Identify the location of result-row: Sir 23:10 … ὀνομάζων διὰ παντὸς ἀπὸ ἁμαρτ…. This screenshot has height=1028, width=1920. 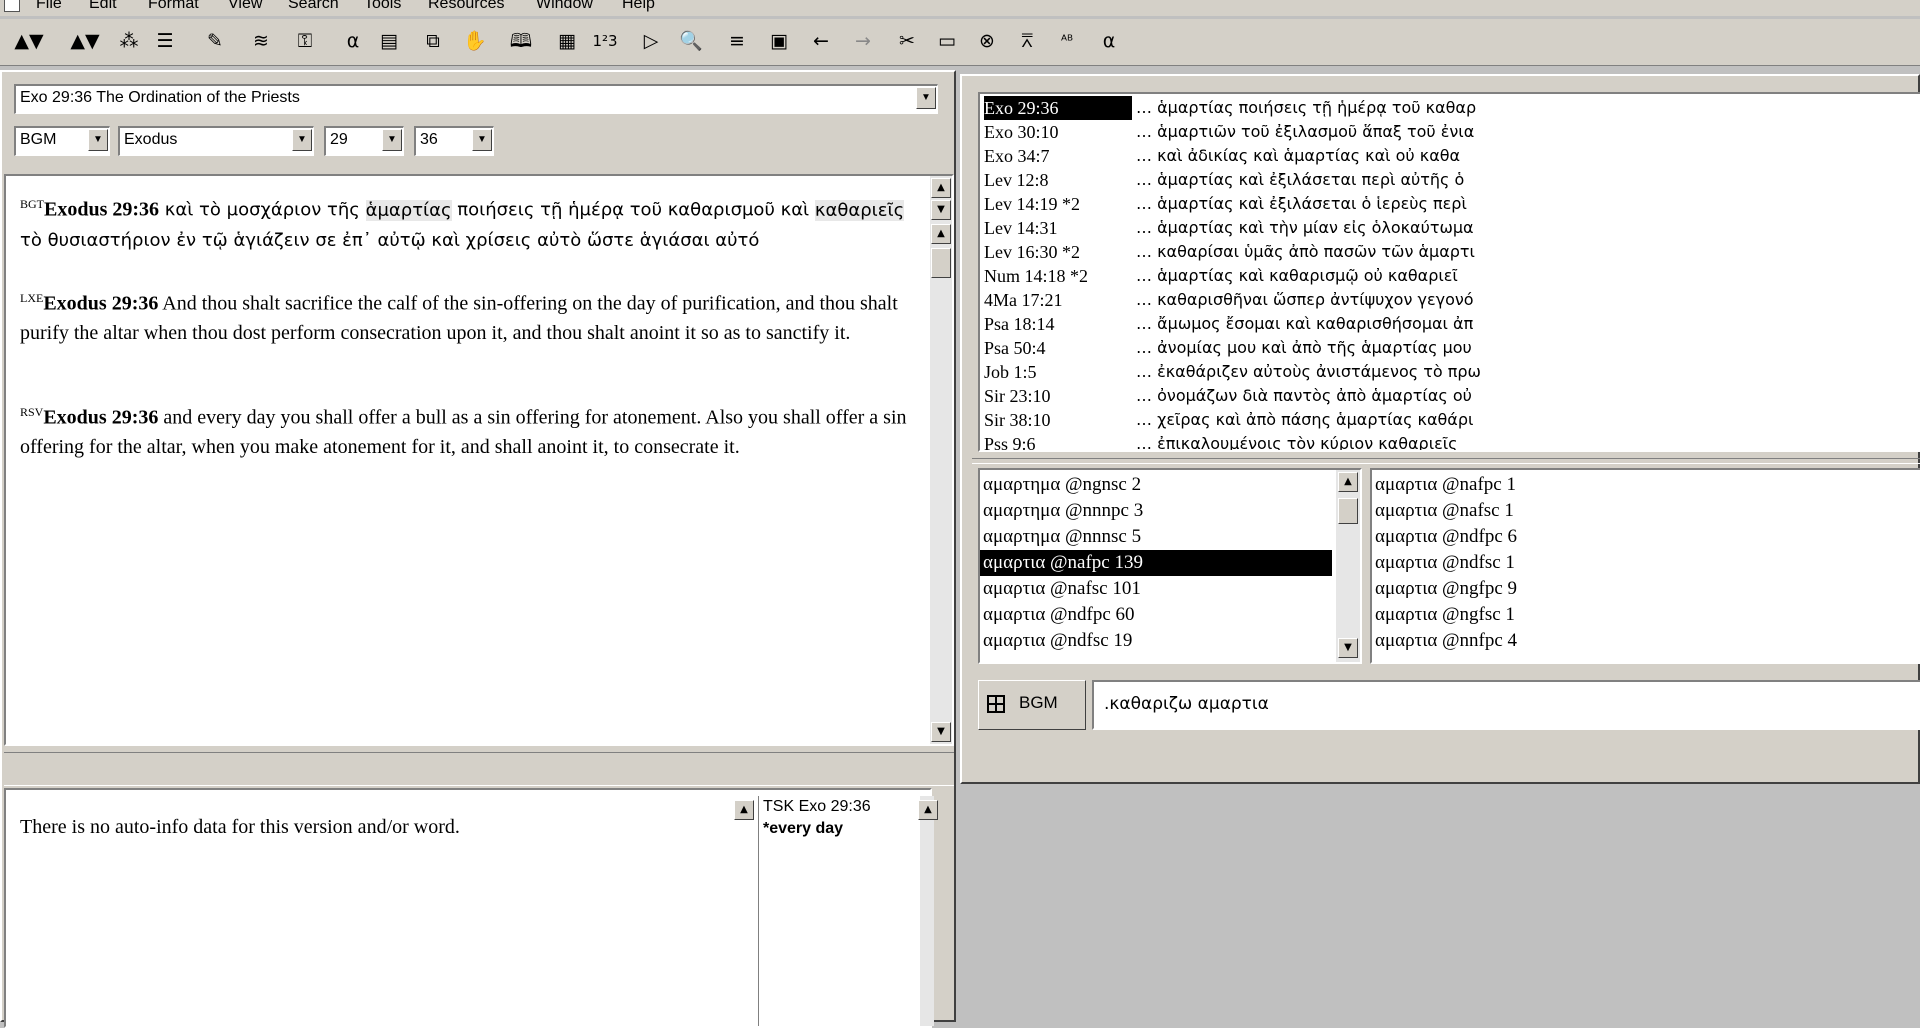
(1450, 396).